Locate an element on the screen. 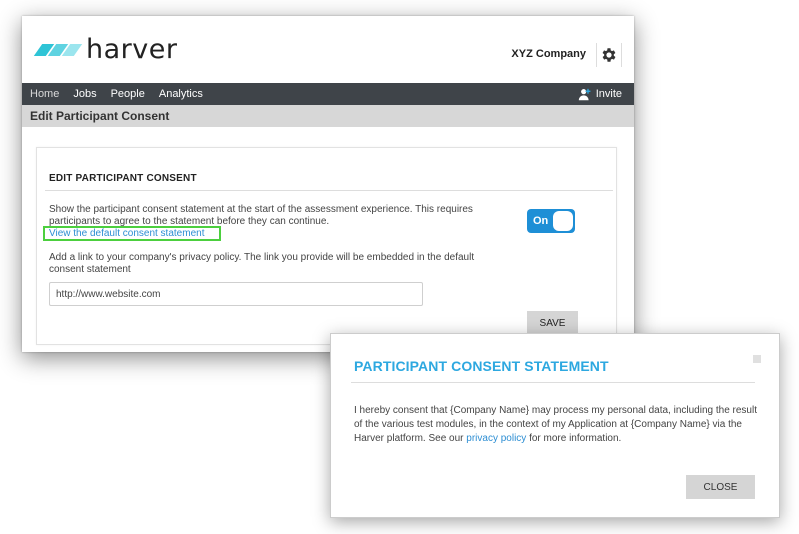 The width and height of the screenshot is (799, 534). modal-divider is located at coordinates (553, 382).